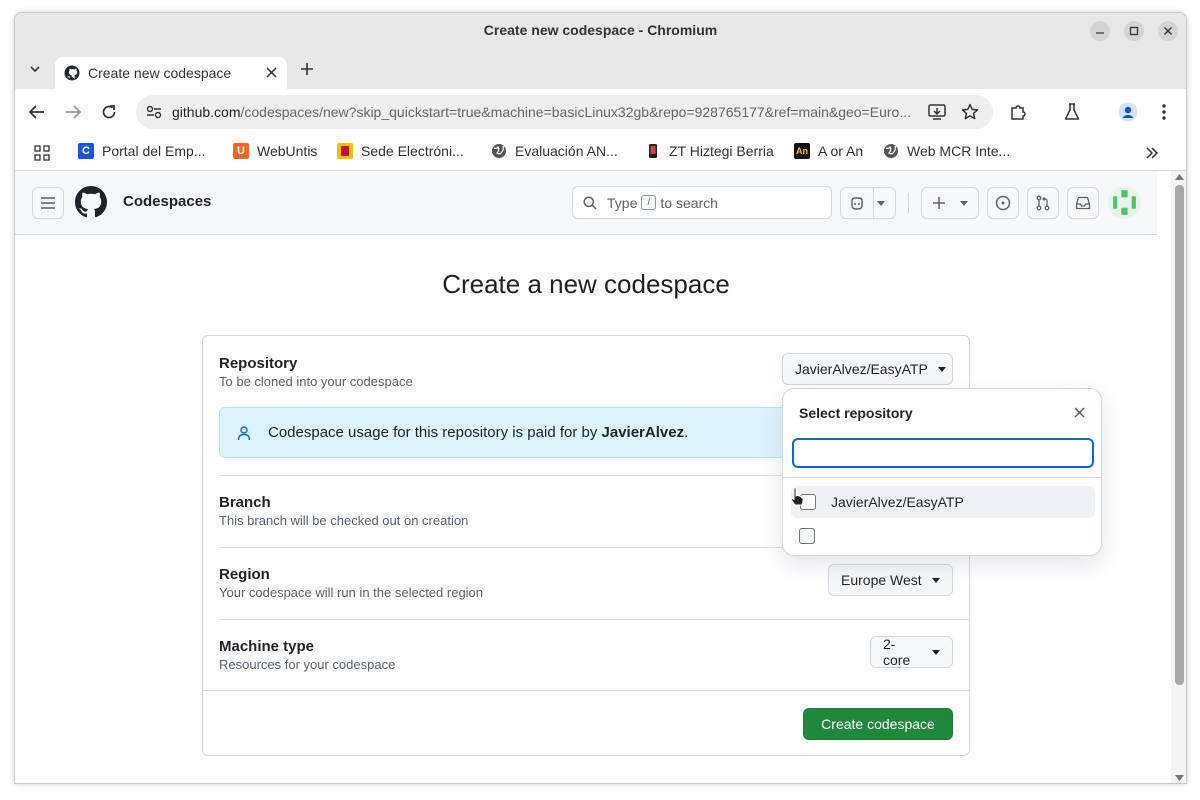 This screenshot has height=800, width=1200. I want to click on machine-type-description: Resources for your codespace, so click(307, 664).